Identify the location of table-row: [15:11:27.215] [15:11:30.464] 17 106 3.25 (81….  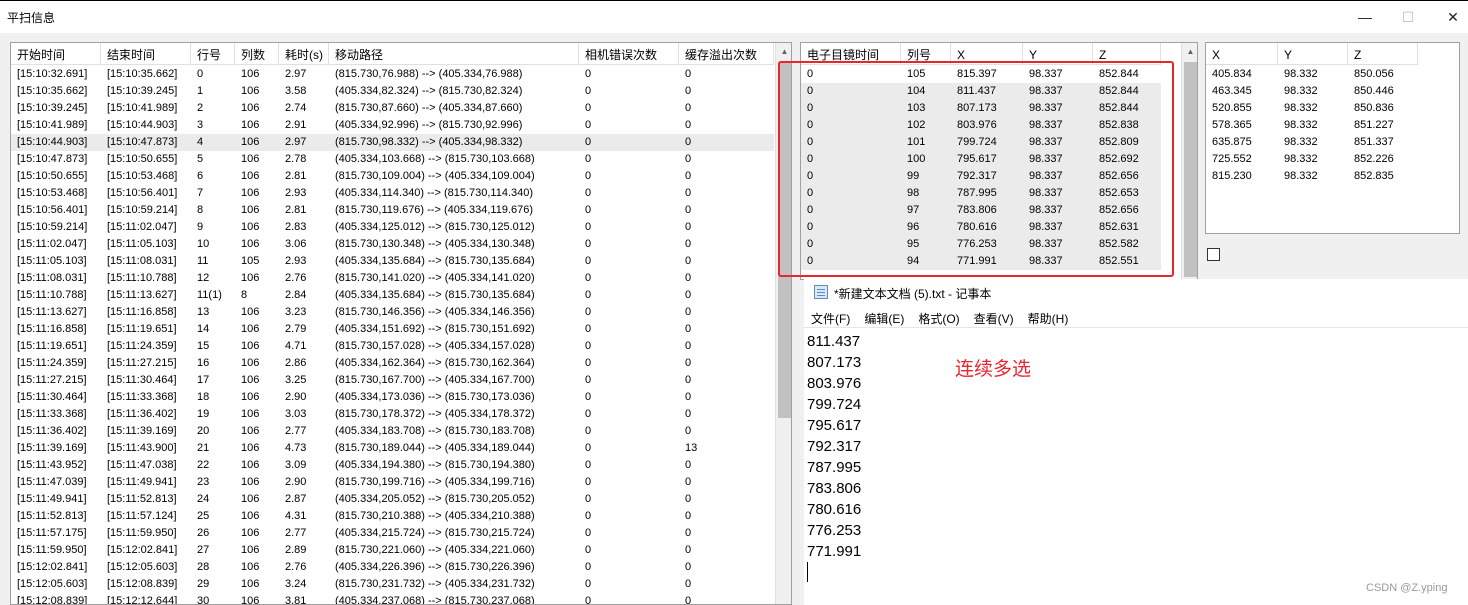
(392, 380).